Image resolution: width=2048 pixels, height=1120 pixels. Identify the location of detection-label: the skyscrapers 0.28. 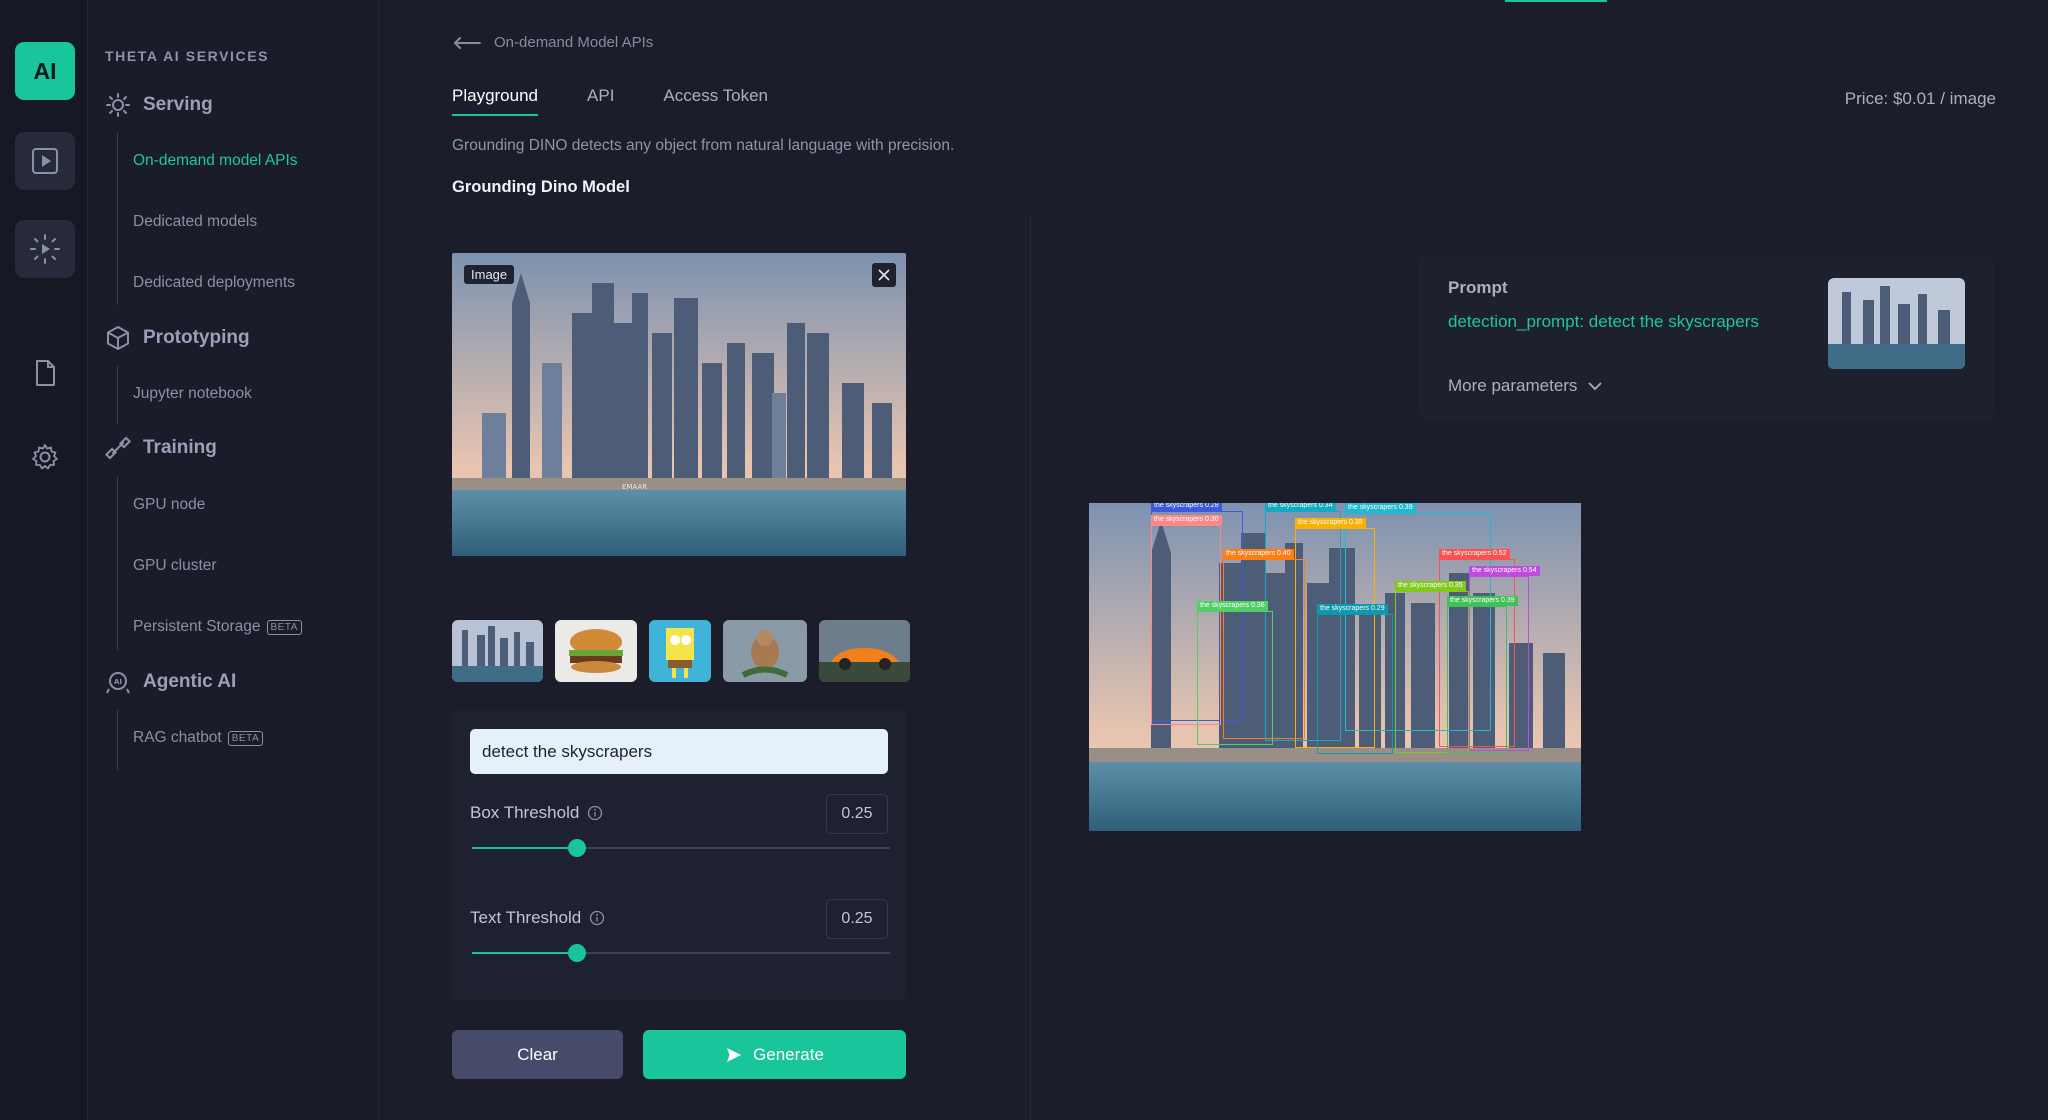
(1186, 507).